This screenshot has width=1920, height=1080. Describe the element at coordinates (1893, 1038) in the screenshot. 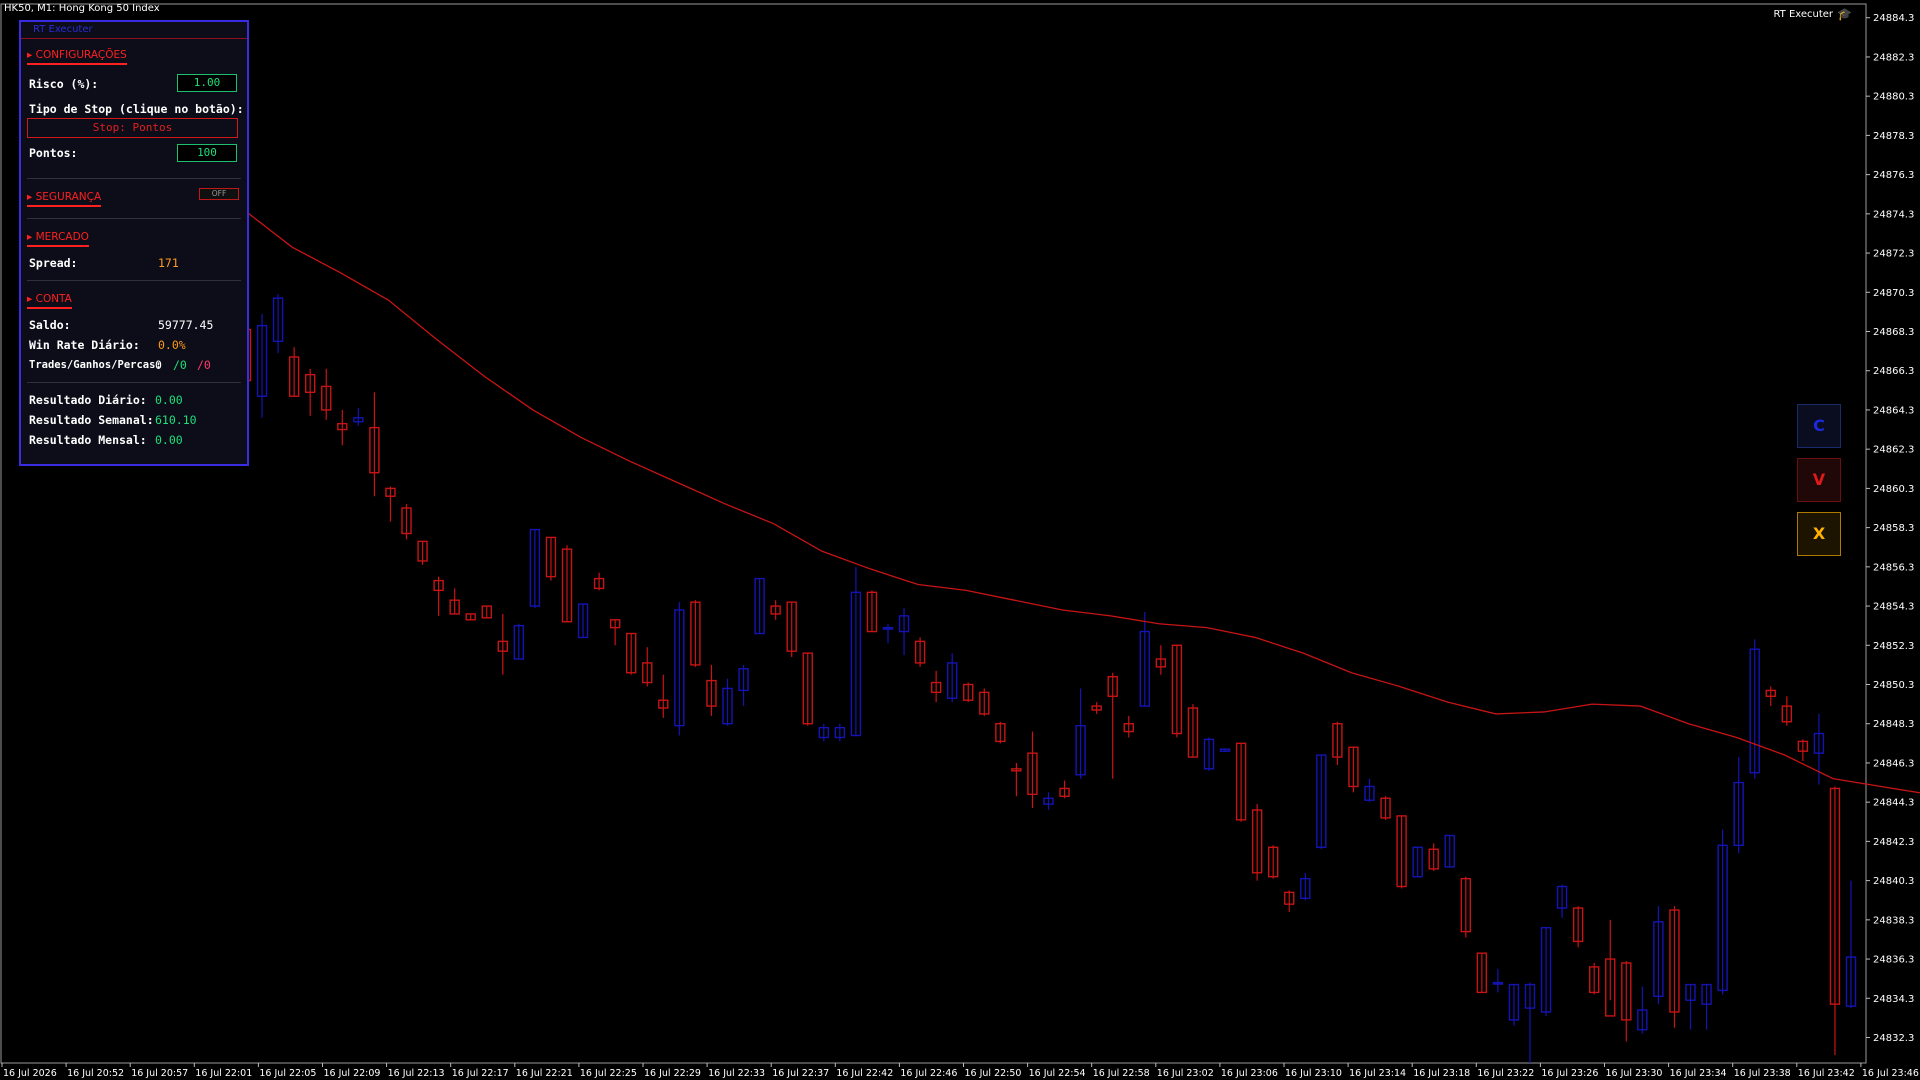

I see `price-axis-label: 24832.3` at that location.